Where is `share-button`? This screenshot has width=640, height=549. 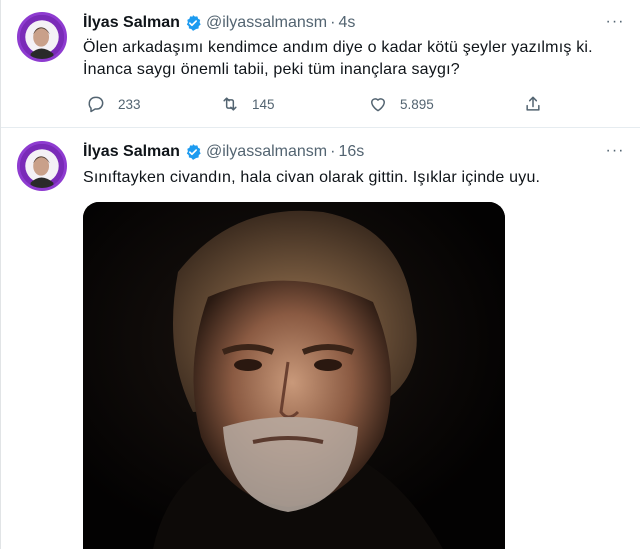
share-button is located at coordinates (539, 104).